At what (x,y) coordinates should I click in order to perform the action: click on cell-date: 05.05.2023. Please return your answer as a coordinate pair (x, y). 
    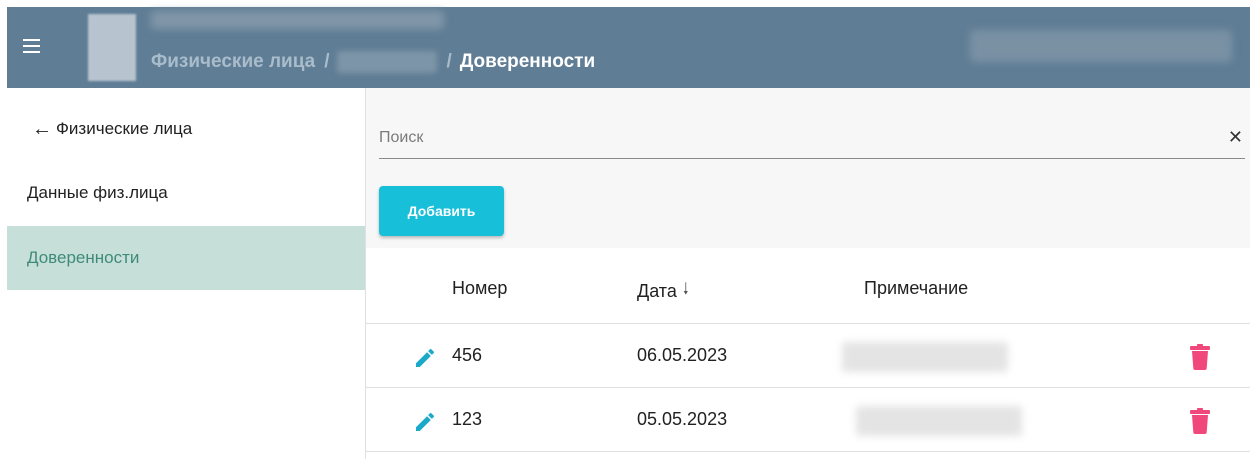
    Looking at the image, I should click on (682, 419).